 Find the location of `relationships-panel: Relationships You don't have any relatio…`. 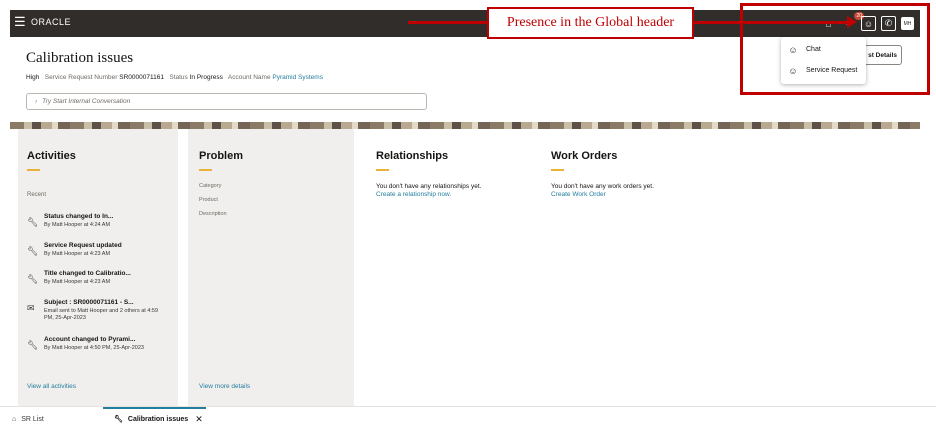

relationships-panel: Relationships You don't have any relatio… is located at coordinates (442, 267).